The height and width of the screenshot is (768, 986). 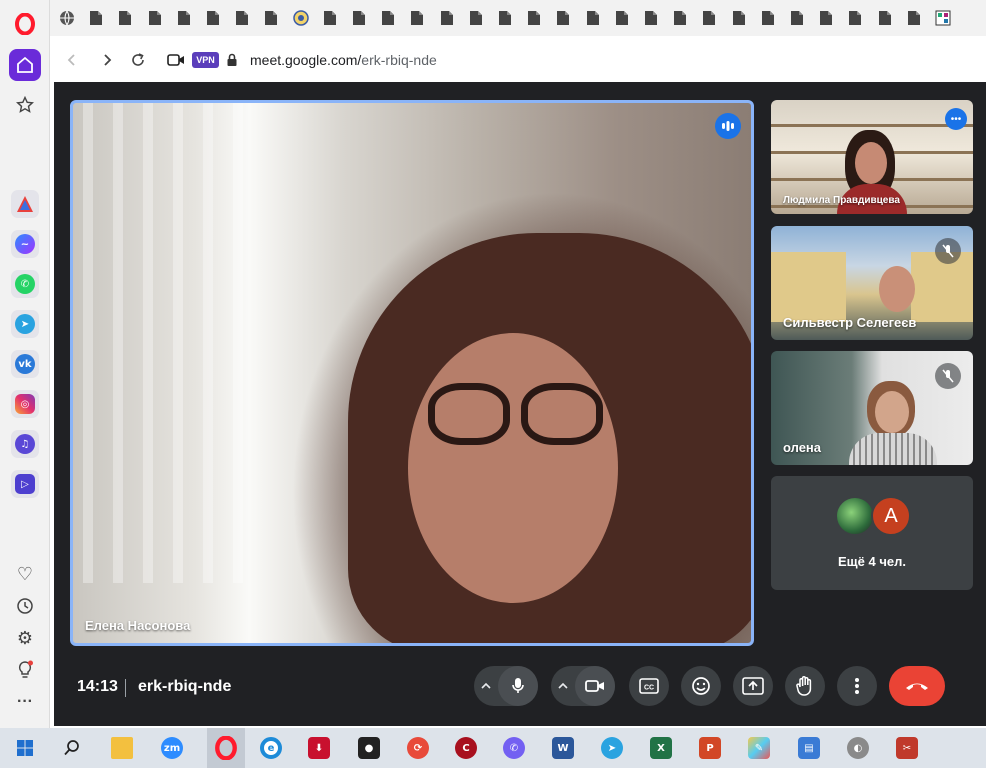 What do you see at coordinates (25, 748) in the screenshot?
I see `windows-start-icon` at bounding box center [25, 748].